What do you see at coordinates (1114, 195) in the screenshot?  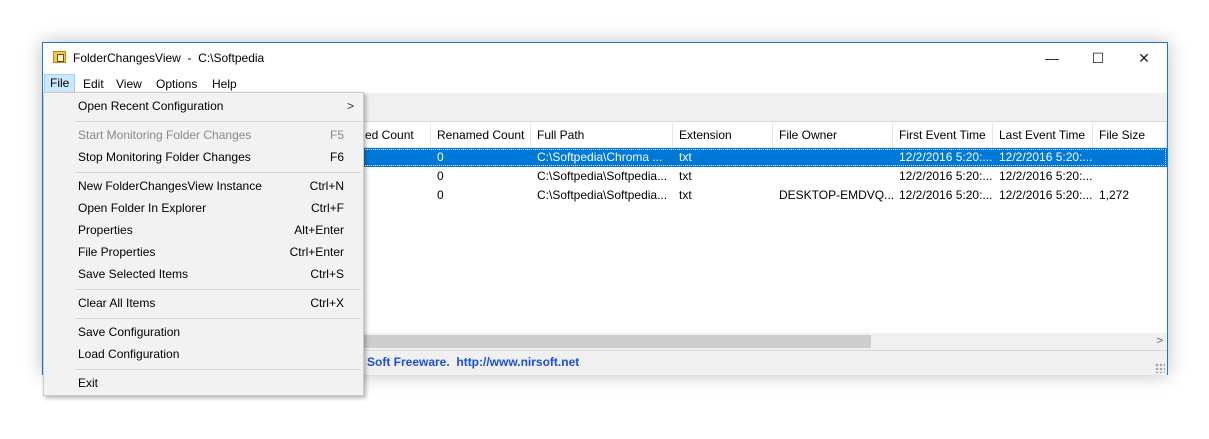 I see `file-size-cell: 1,272` at bounding box center [1114, 195].